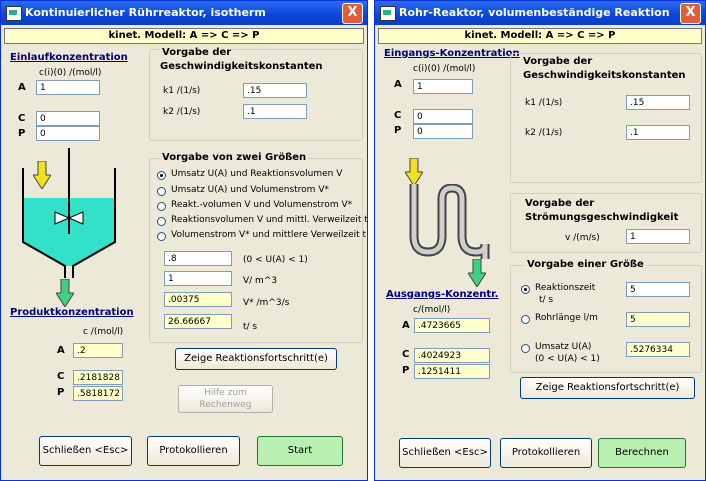 This screenshot has height=481, width=706. I want to click on product-label-p: P, so click(61, 392).